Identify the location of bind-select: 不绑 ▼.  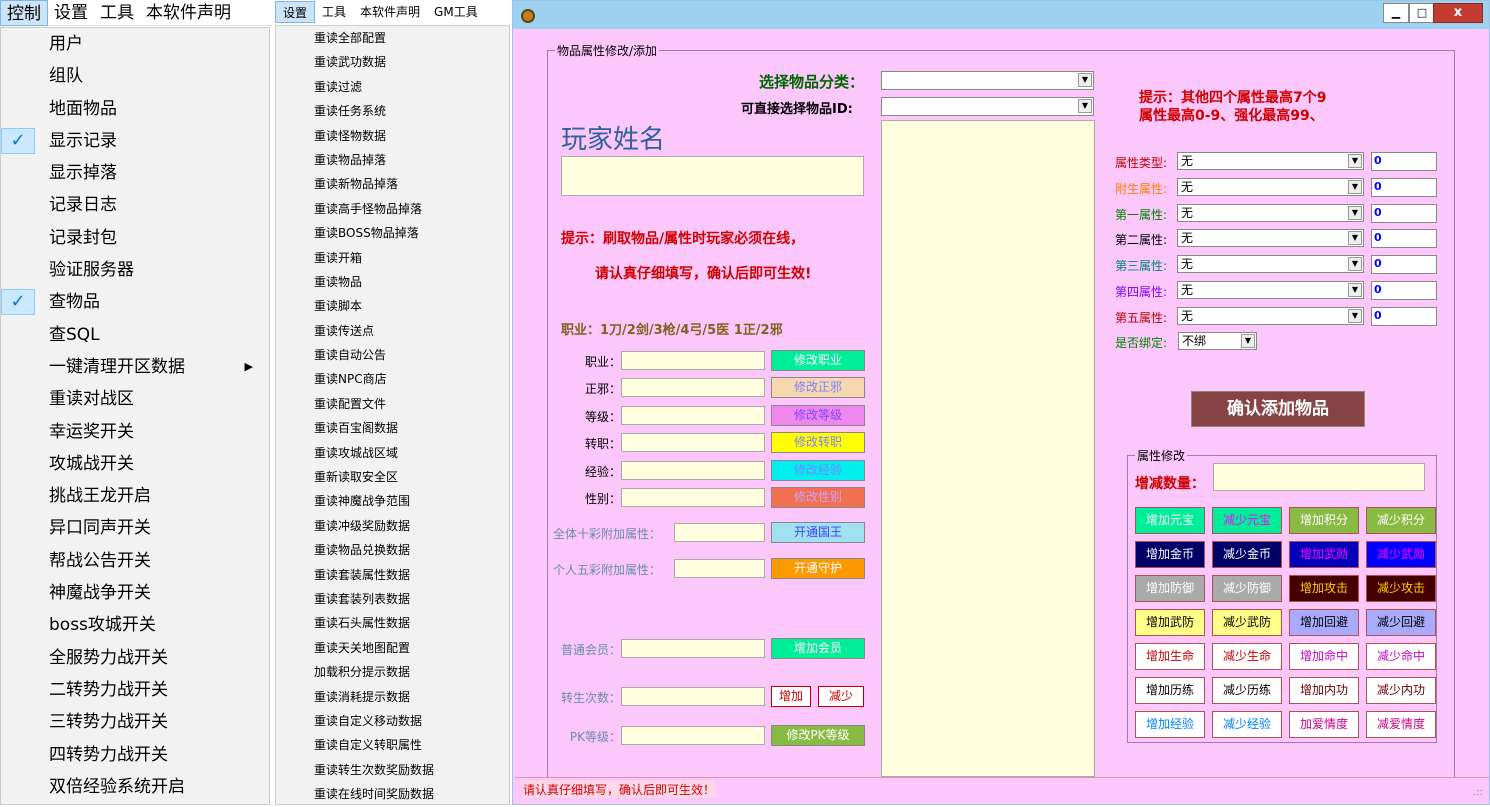
(1217, 341).